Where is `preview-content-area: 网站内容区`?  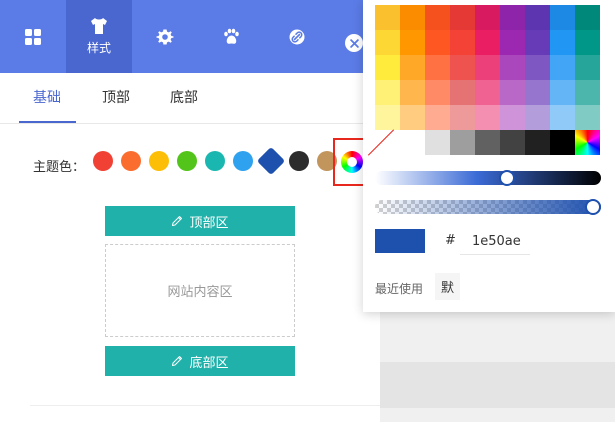
preview-content-area: 网站内容区 is located at coordinates (200, 290).